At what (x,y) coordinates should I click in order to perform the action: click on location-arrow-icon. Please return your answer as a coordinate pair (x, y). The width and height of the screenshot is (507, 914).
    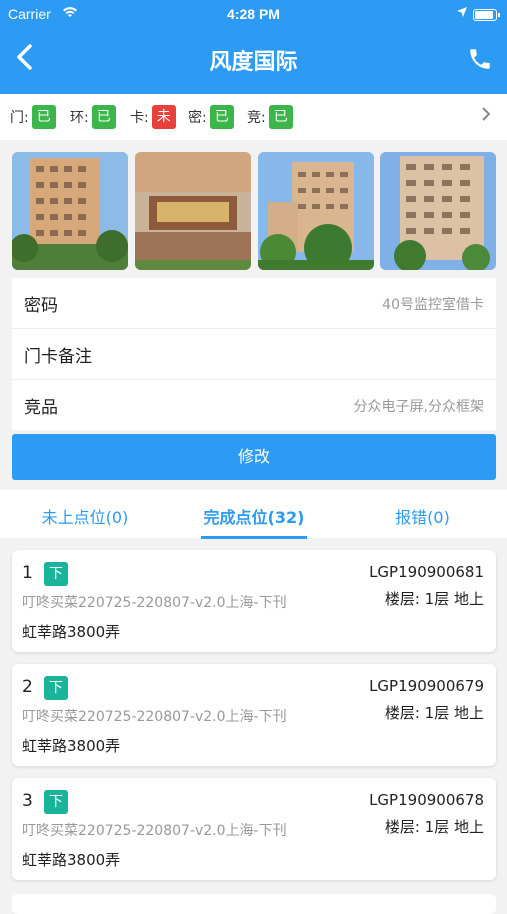
    Looking at the image, I should click on (462, 13).